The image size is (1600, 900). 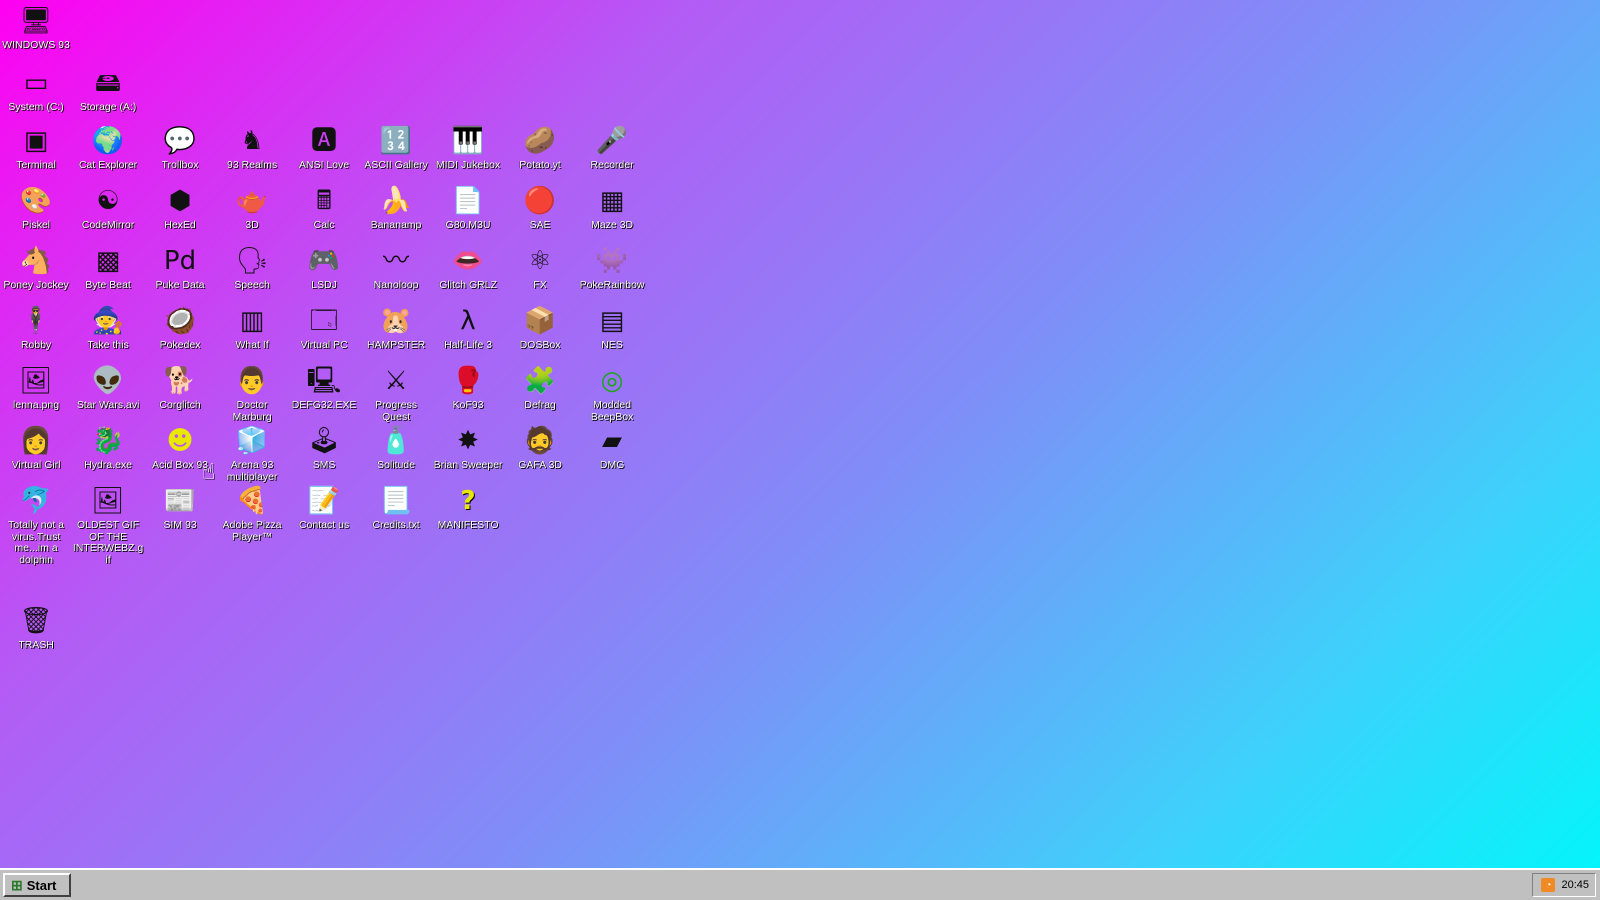 I want to click on icon-label: Virtual Girl, so click(x=36, y=465).